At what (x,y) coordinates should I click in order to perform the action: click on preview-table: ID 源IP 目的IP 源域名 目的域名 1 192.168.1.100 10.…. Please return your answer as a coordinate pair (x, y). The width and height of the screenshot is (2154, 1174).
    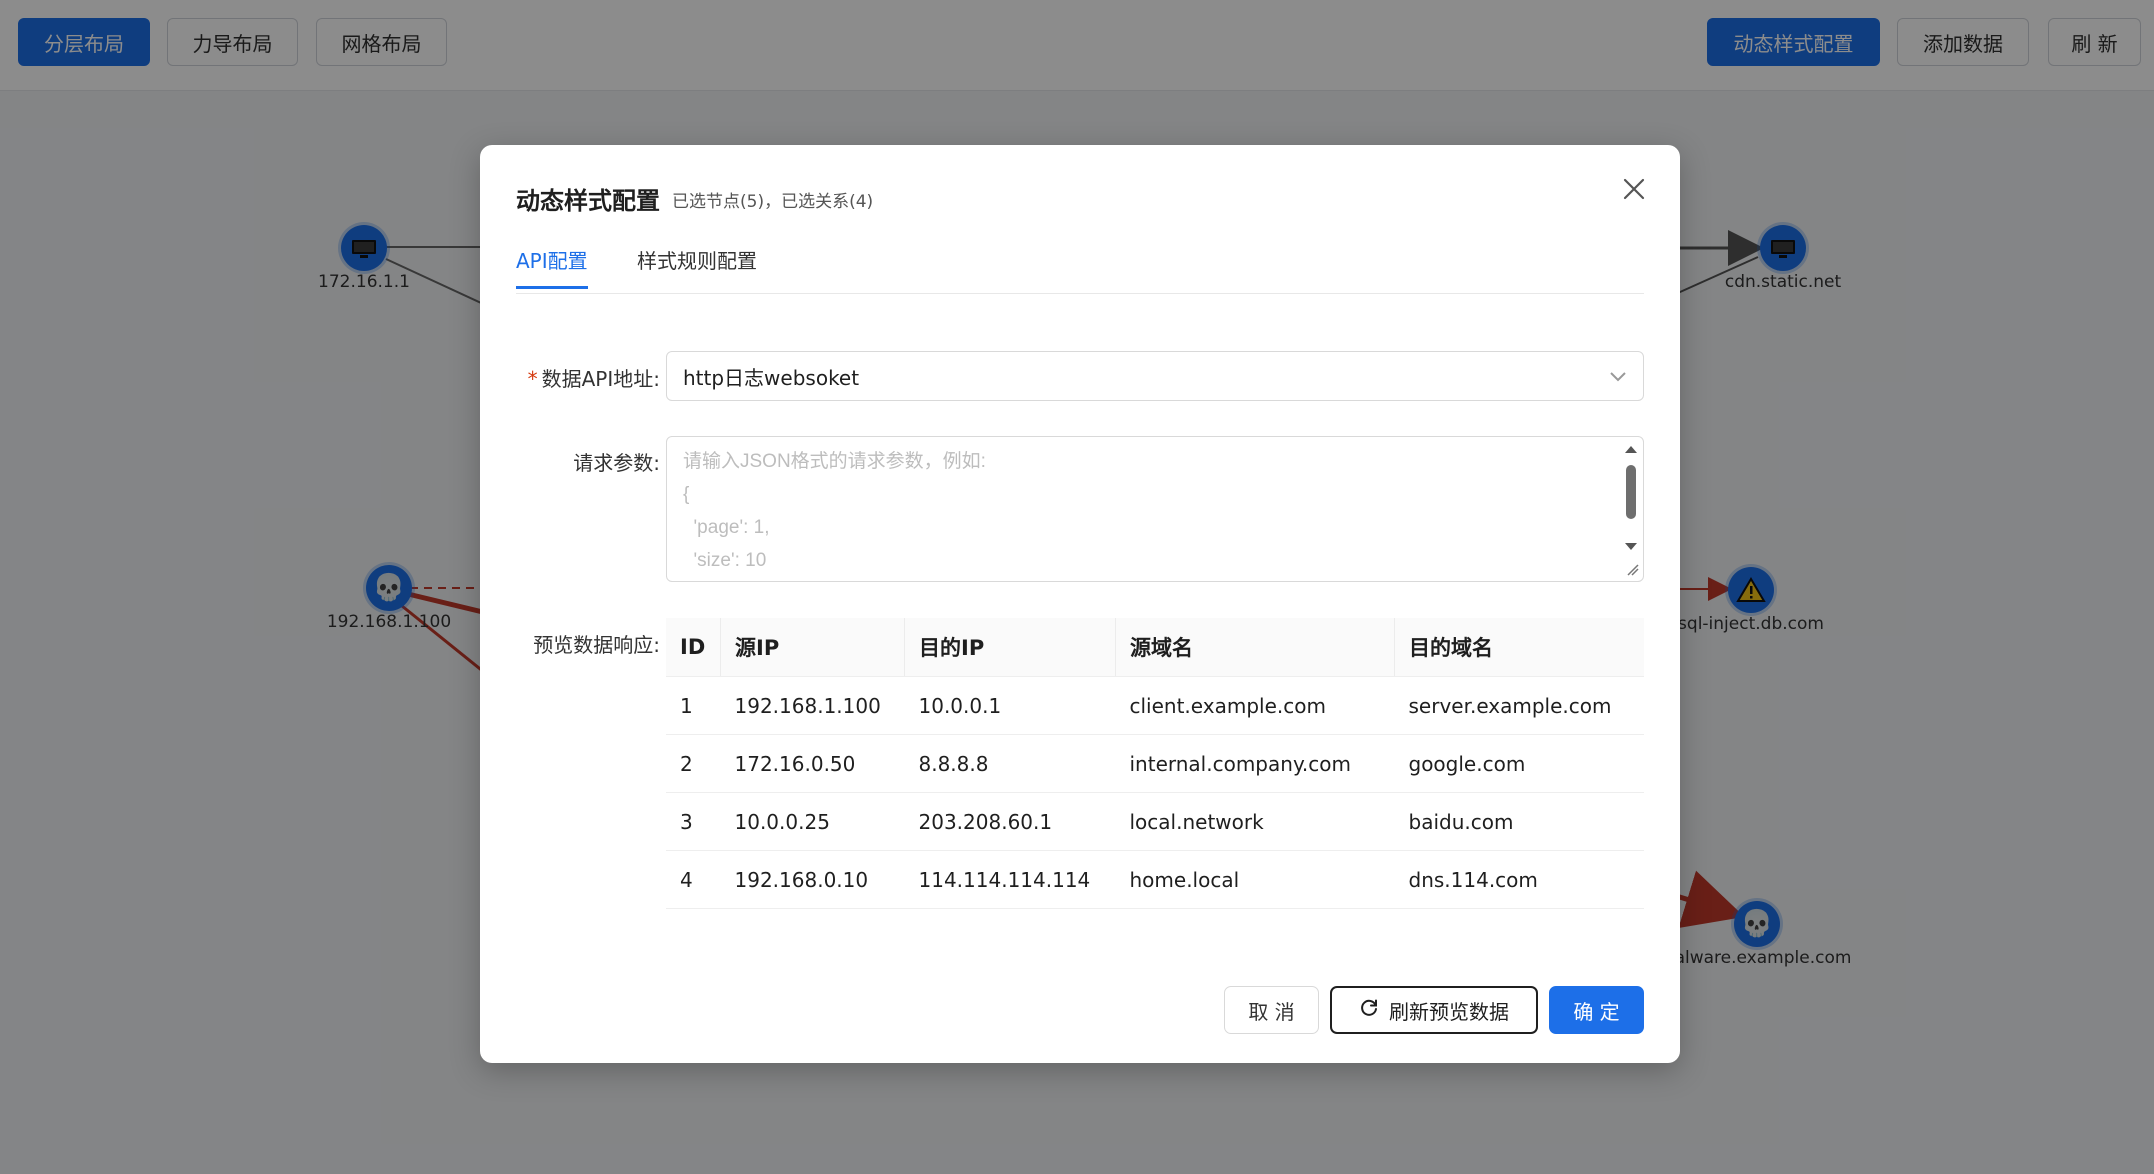
    Looking at the image, I should click on (1155, 763).